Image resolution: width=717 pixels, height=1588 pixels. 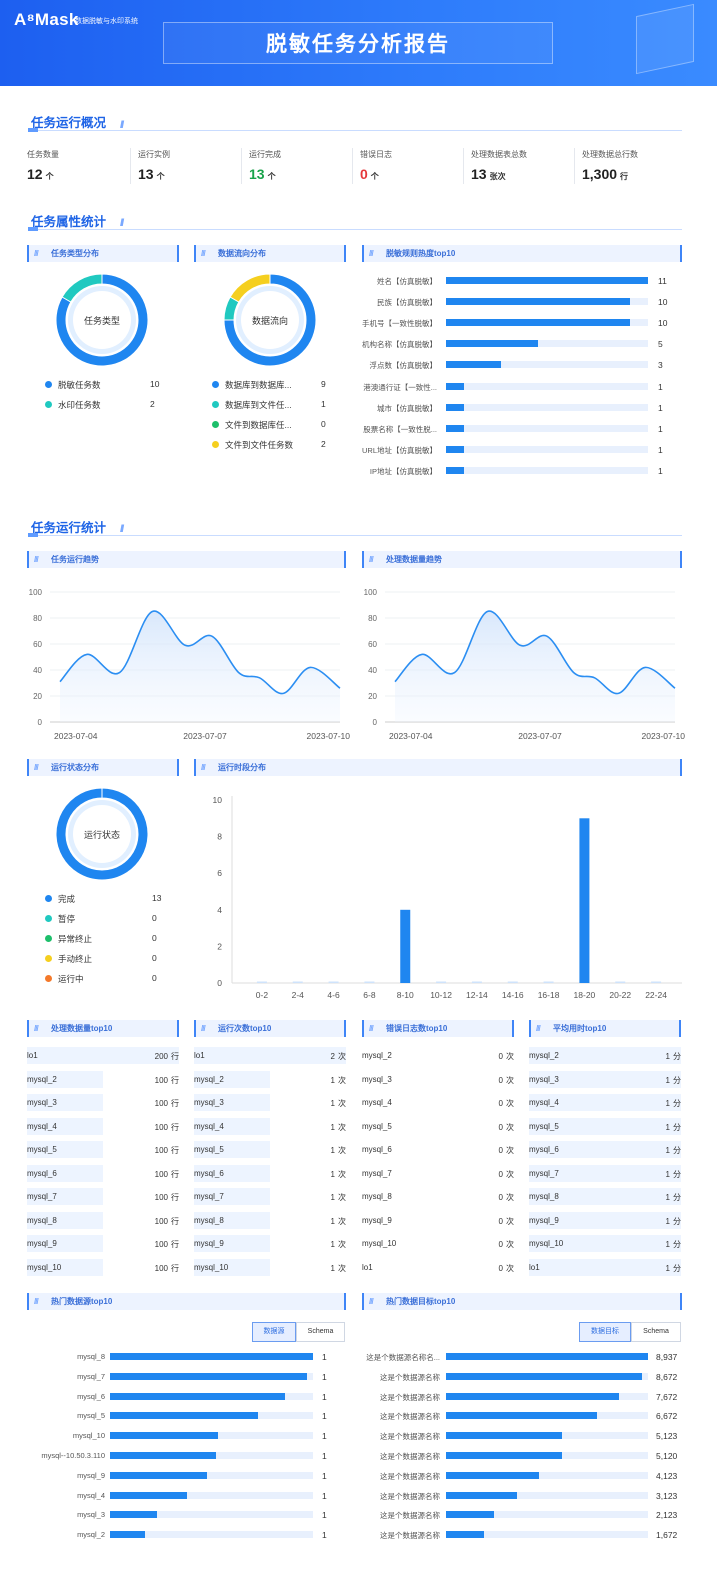 What do you see at coordinates (103, 767) in the screenshot?
I see `panel-head-run-status: ///运行状态分布` at bounding box center [103, 767].